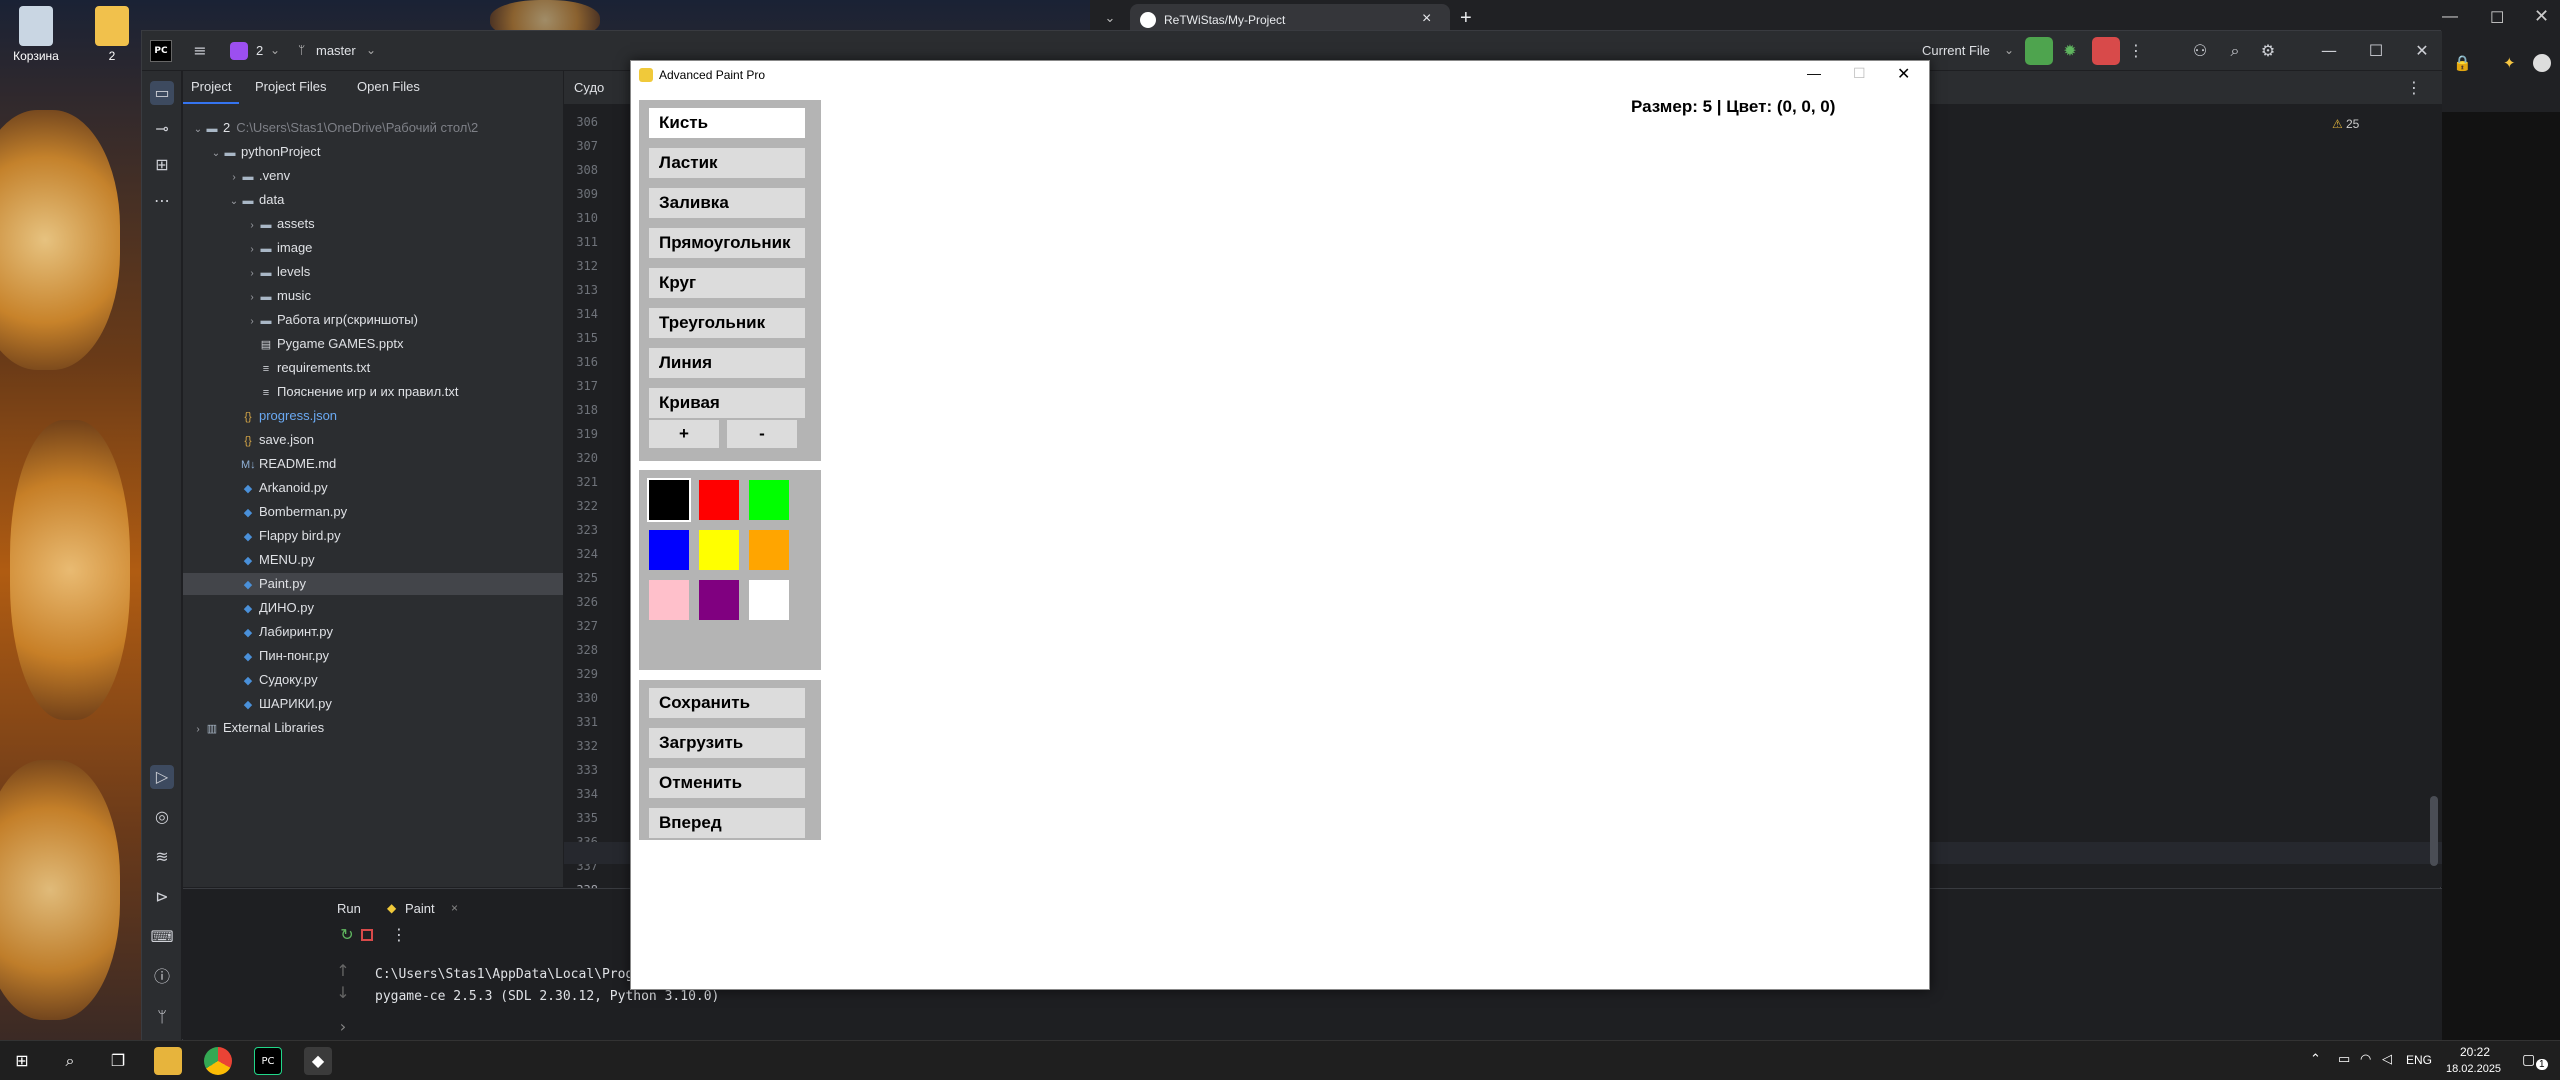 The image size is (2560, 1080). What do you see at coordinates (211, 87) in the screenshot?
I see `tab-project: Project` at bounding box center [211, 87].